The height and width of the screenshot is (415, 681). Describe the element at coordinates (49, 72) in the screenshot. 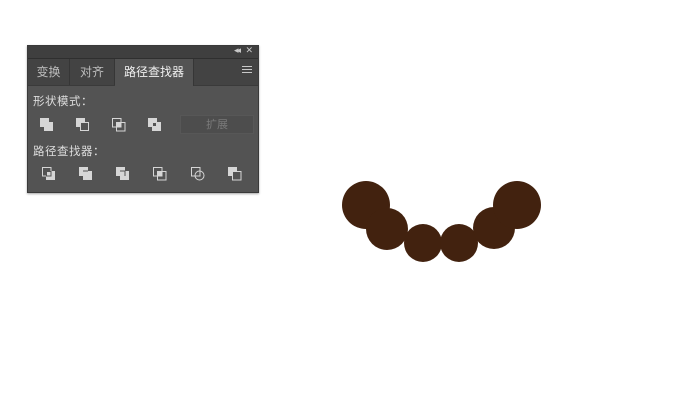

I see `tab-transform: 变换` at that location.